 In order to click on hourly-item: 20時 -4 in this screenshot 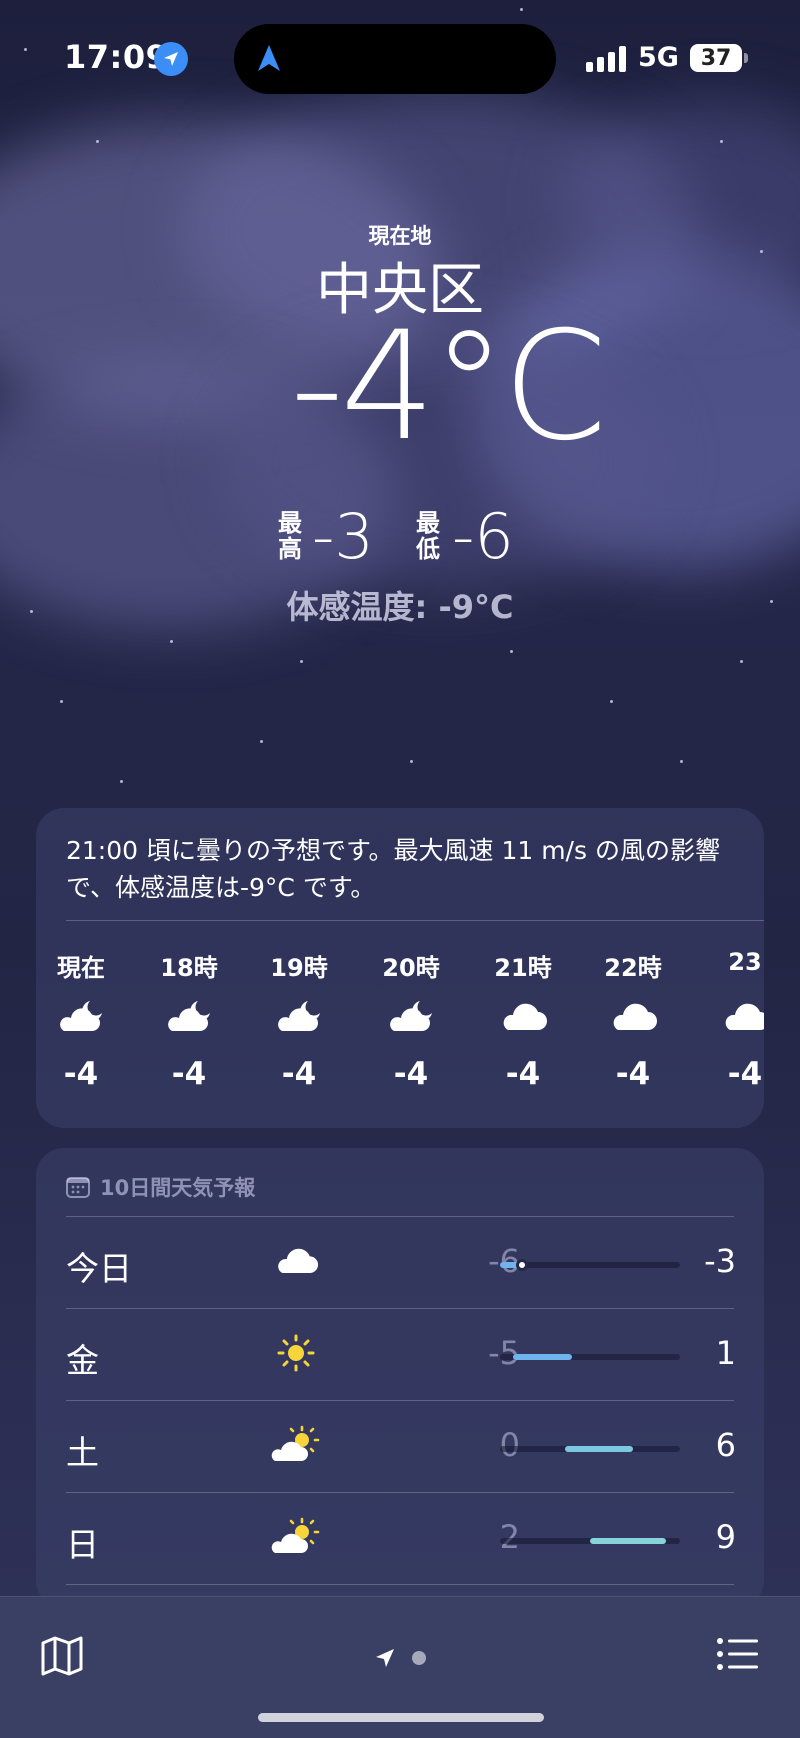, I will do `click(411, 1020)`.